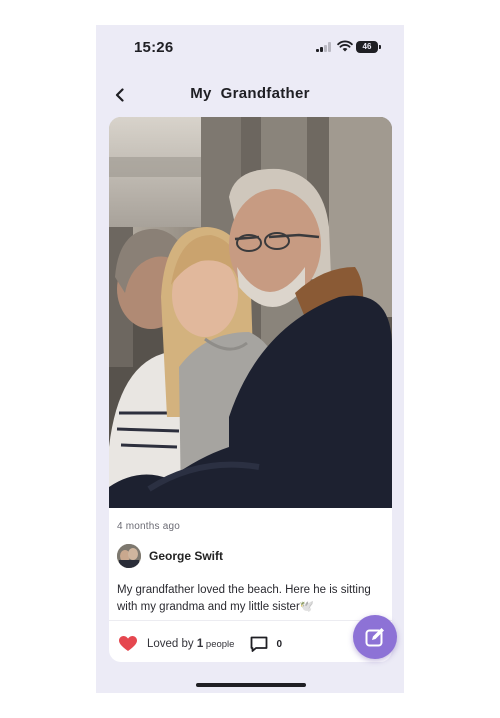  I want to click on status-time: 15:26, so click(154, 47).